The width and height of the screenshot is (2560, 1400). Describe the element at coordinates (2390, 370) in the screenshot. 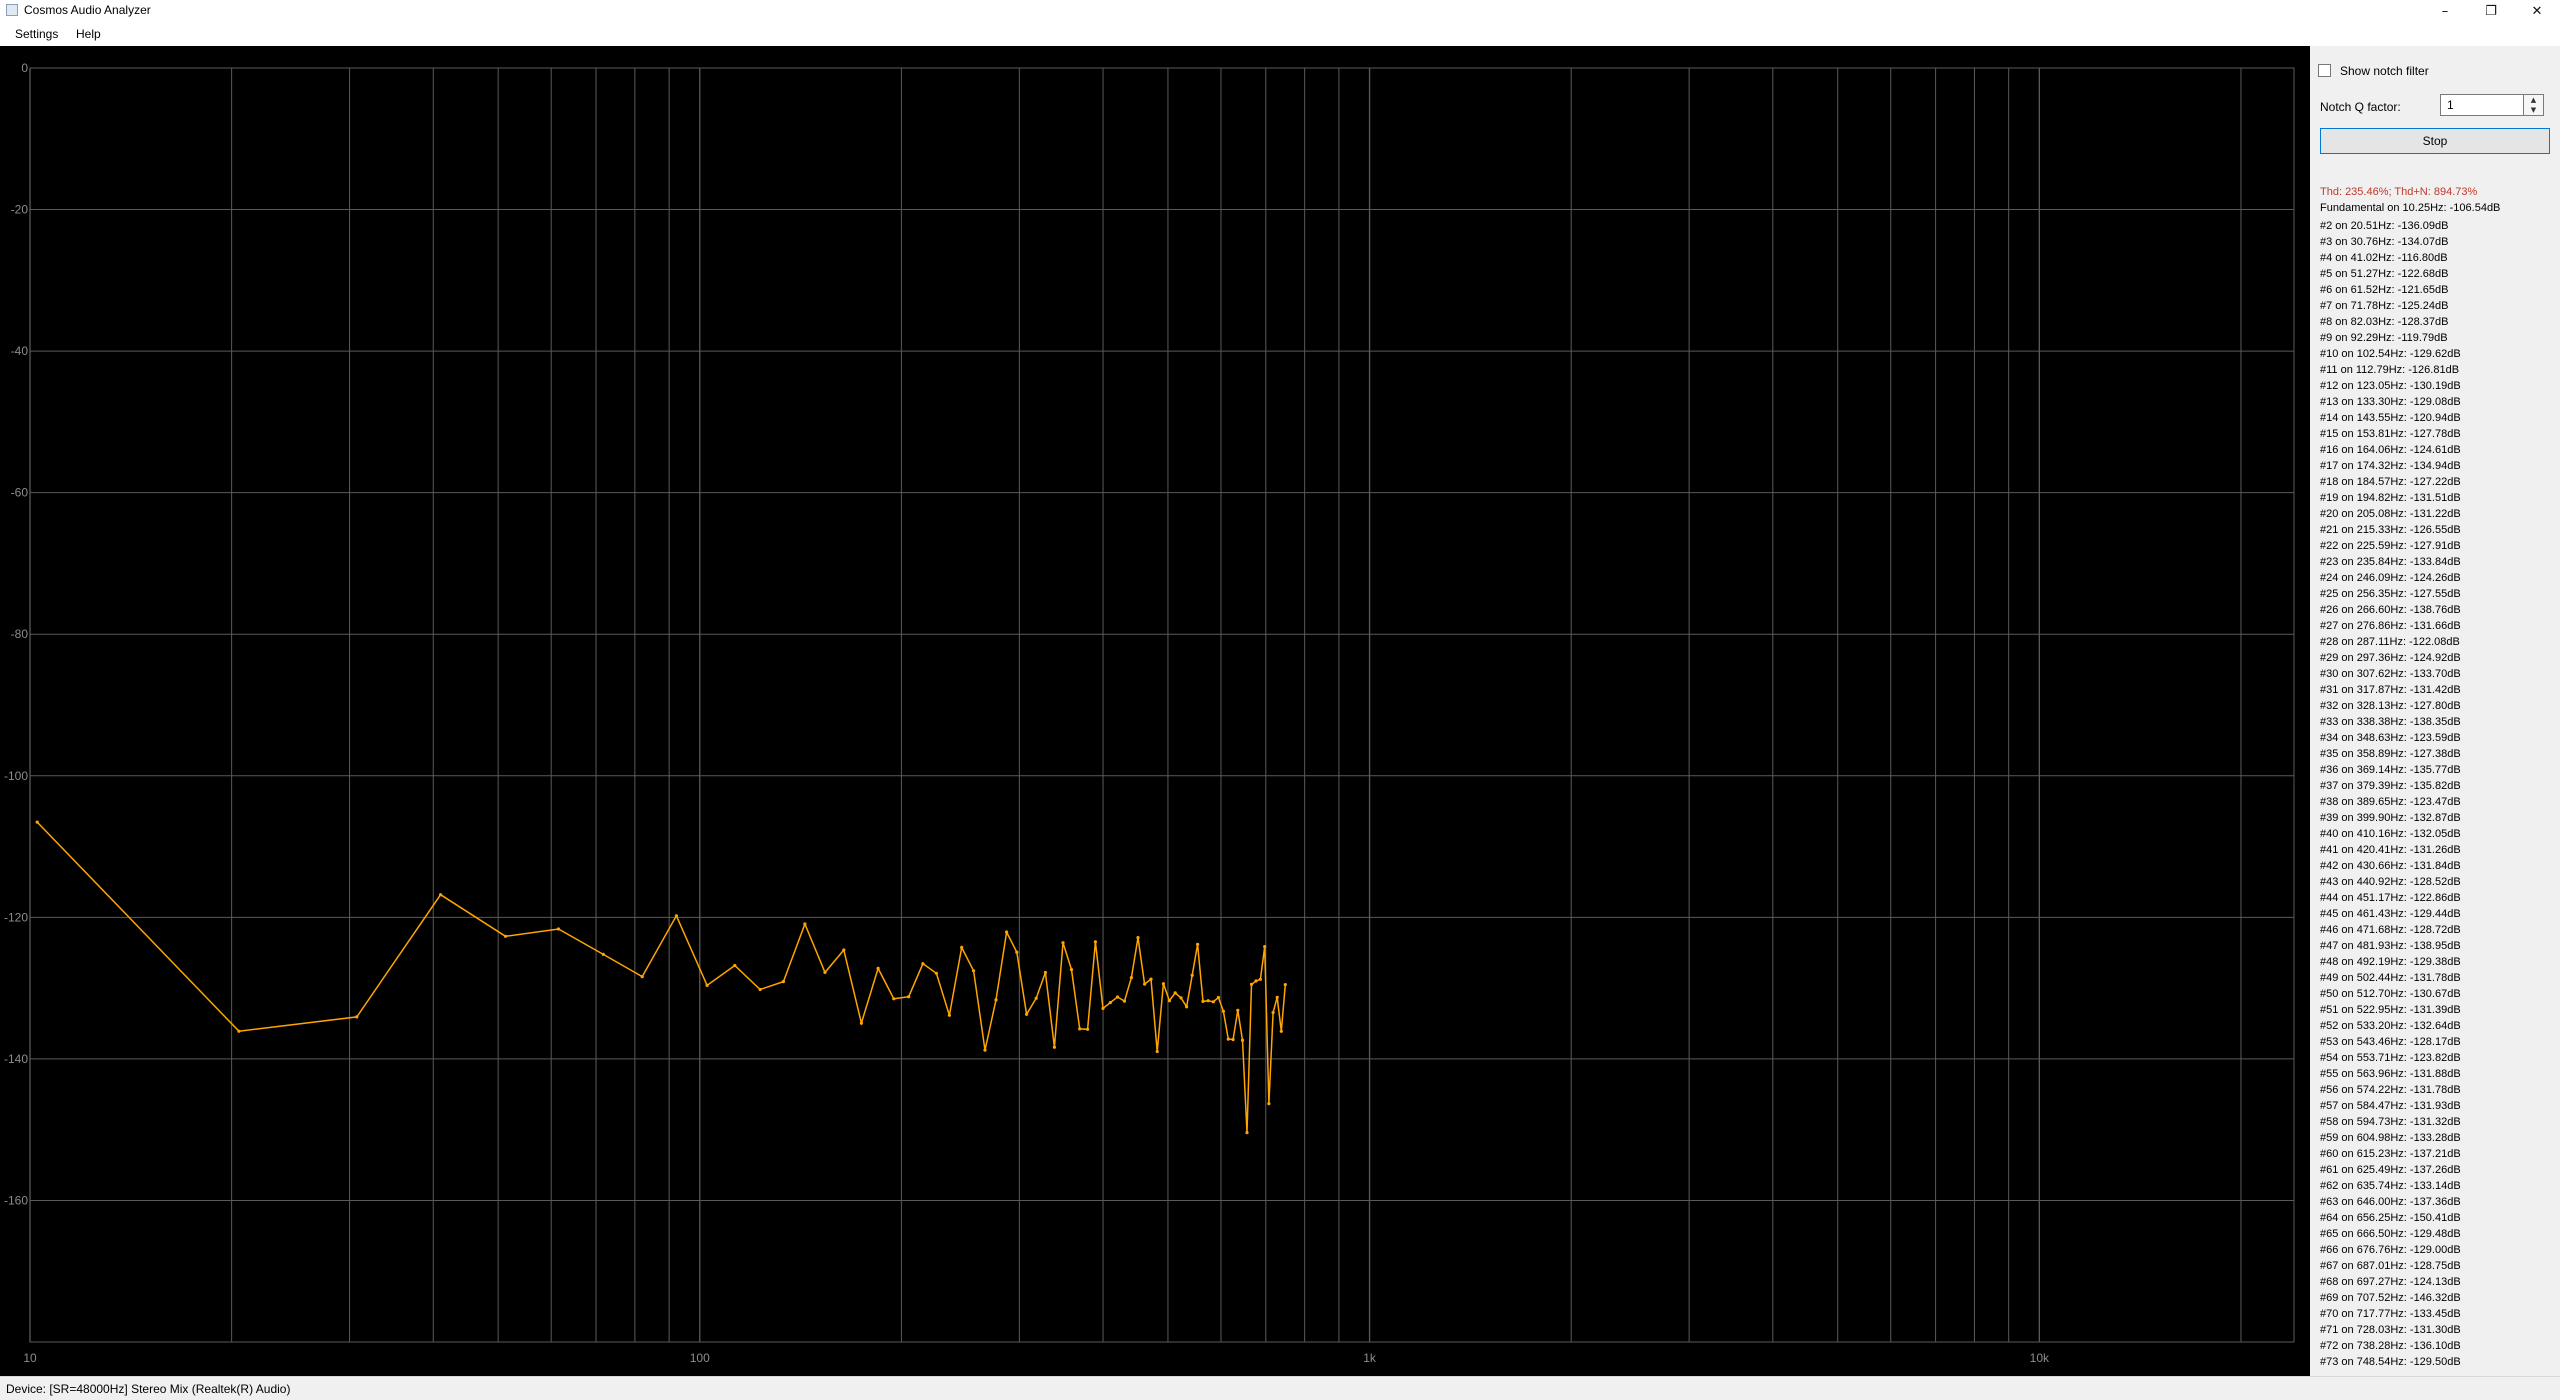

I see `harmonic-item: #11 on 112.79Hz: -126.81dB` at that location.